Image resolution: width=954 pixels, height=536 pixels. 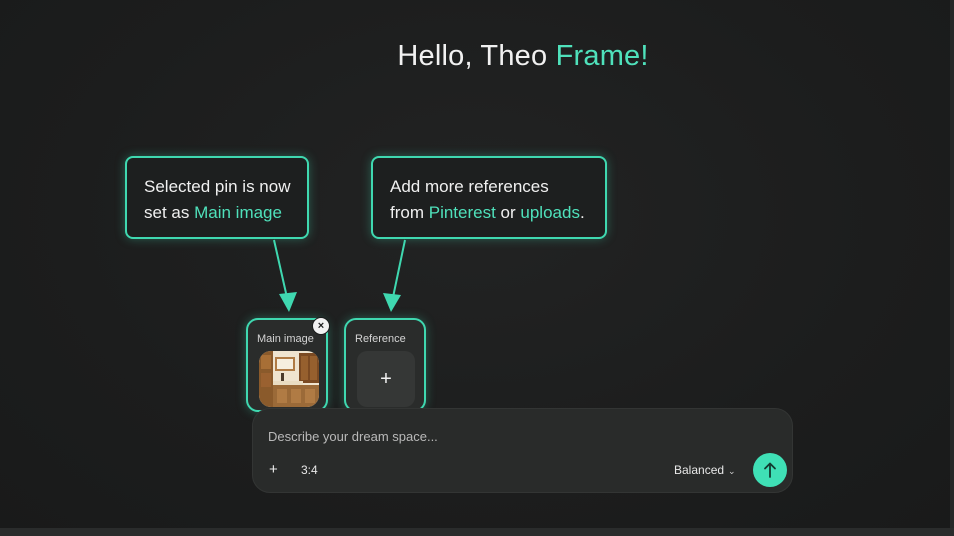 I want to click on arrow-to-main-image, so click(x=281, y=271).